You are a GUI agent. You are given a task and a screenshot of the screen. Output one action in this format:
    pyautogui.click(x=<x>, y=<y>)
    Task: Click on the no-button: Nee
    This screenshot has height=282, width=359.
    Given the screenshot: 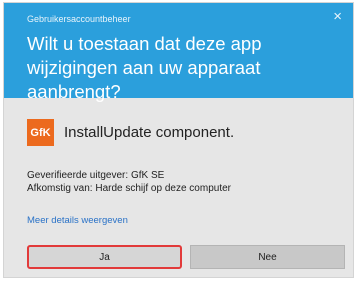 What is the action you would take?
    pyautogui.click(x=267, y=257)
    